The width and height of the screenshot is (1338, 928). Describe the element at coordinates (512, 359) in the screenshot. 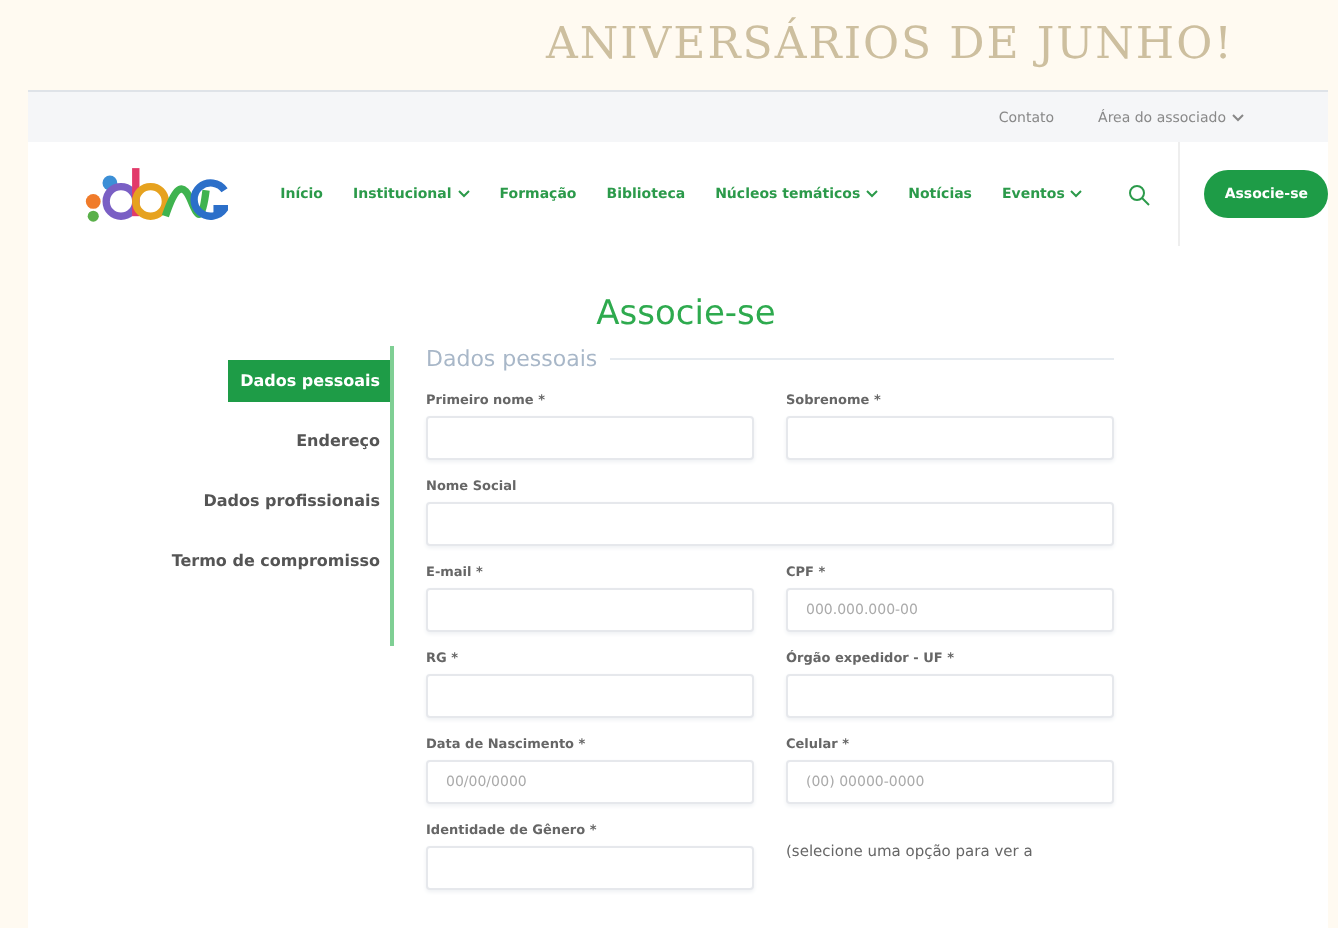

I see `section-title: Dados pessoais` at that location.